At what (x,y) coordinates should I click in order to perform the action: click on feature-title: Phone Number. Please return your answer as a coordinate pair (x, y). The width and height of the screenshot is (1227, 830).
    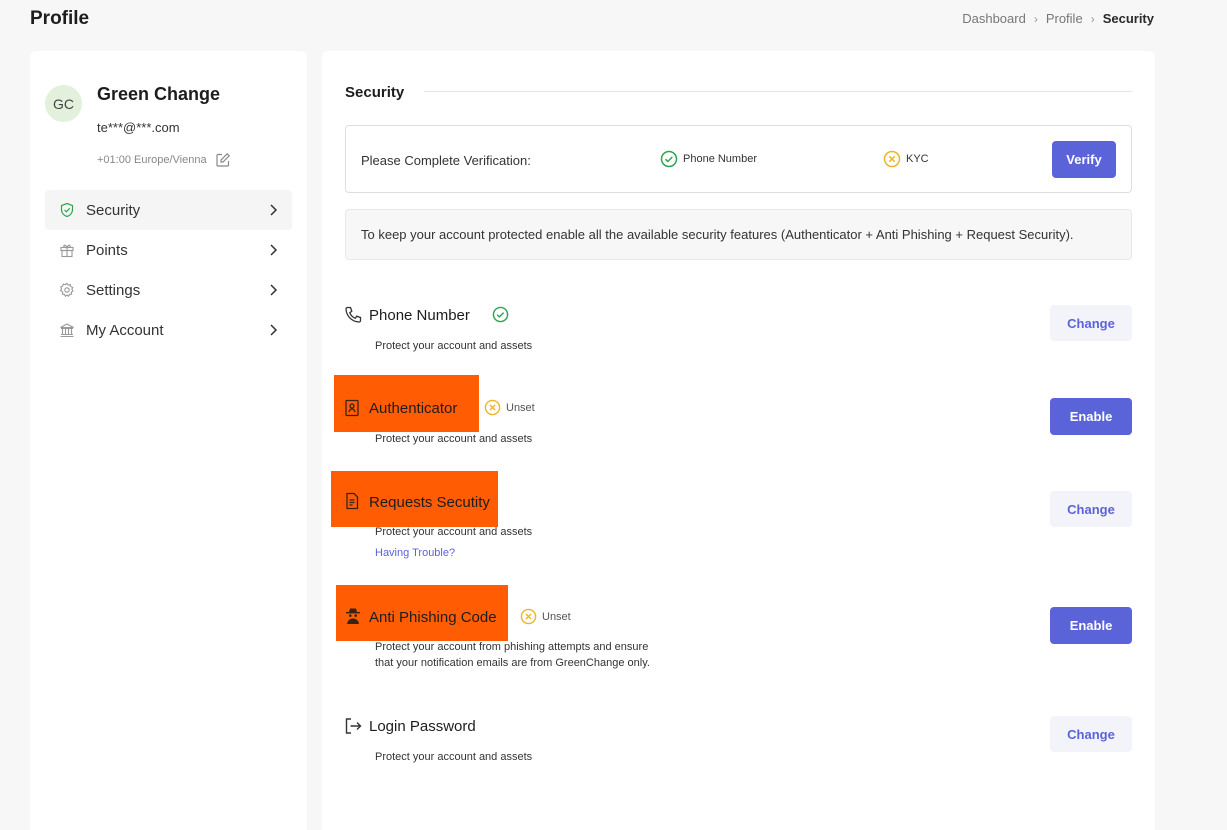
    Looking at the image, I should click on (419, 315).